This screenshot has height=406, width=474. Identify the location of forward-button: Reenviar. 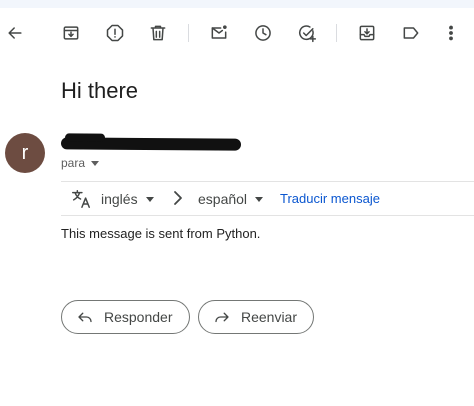
(256, 317).